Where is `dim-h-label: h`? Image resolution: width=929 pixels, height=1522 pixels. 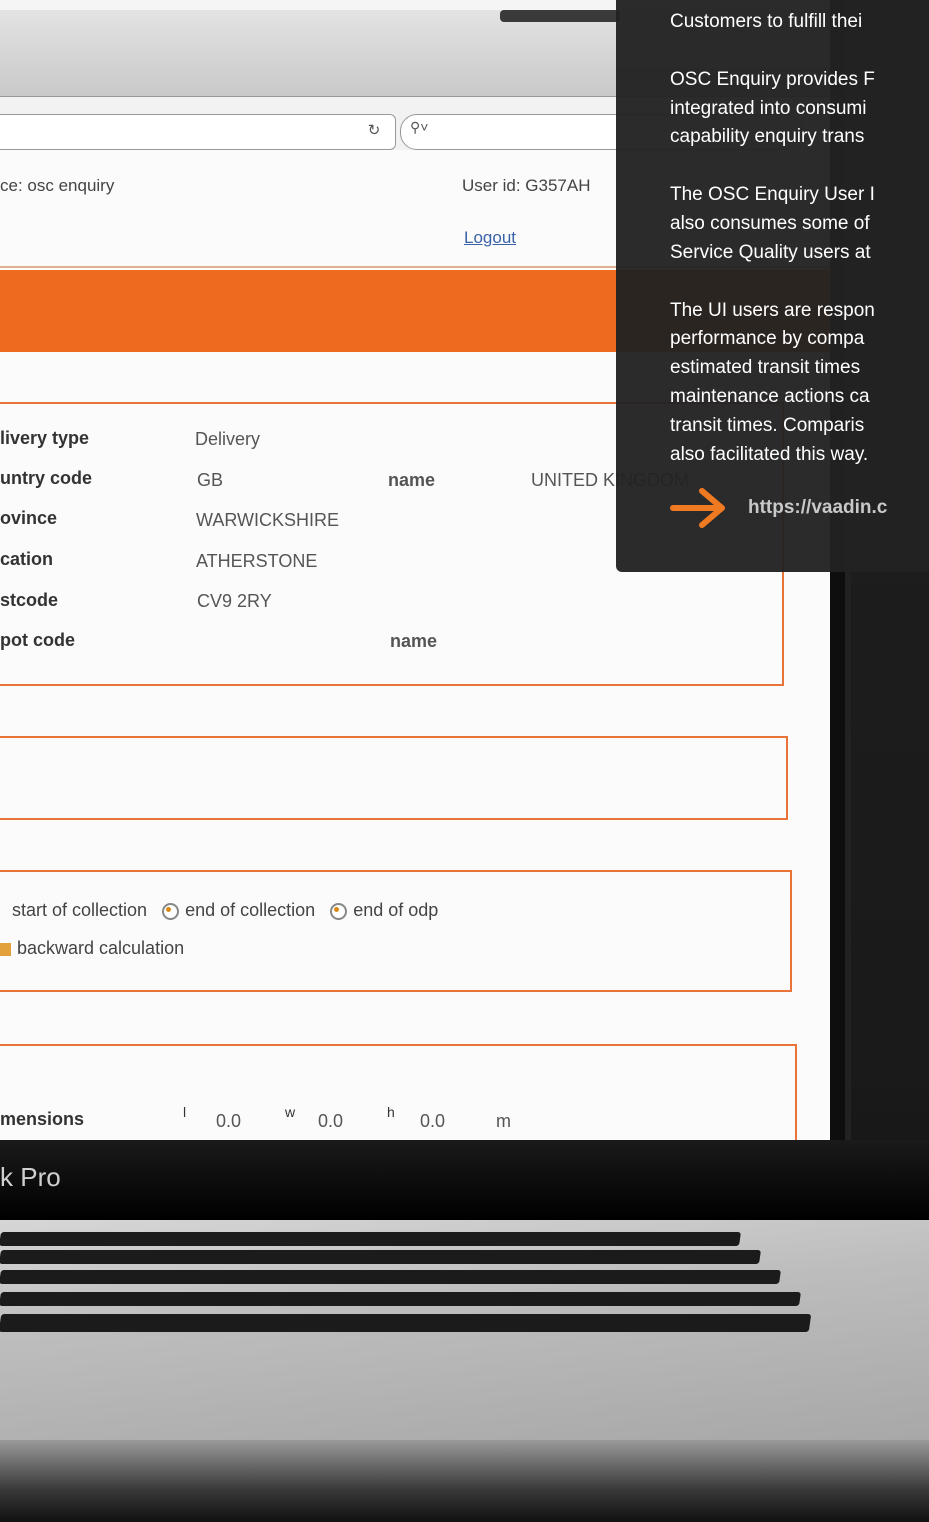 dim-h-label: h is located at coordinates (391, 1112).